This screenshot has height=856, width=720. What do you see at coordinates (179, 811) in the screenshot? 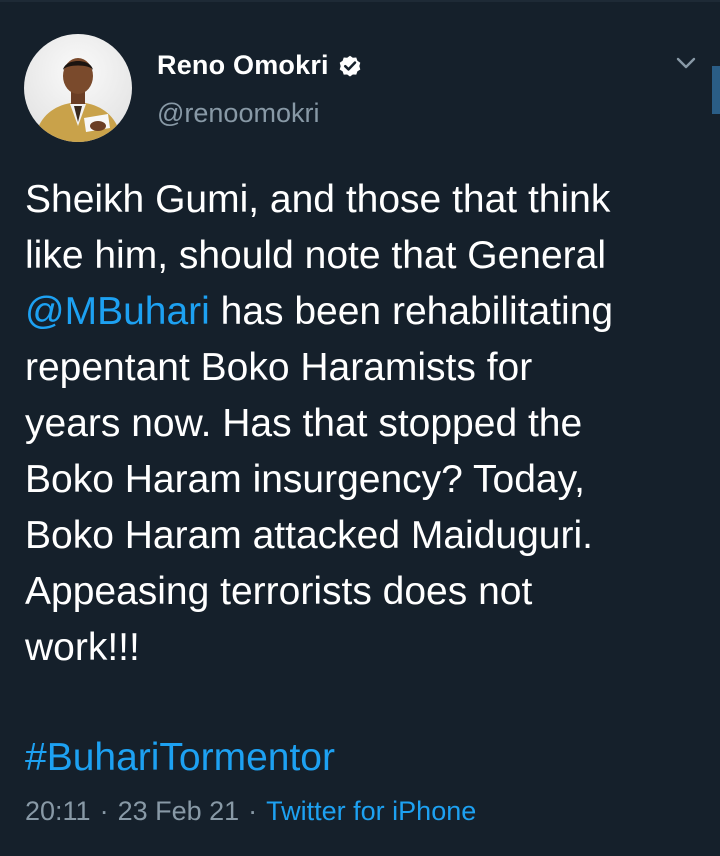
I see `tweet-date: 23 Feb 21` at bounding box center [179, 811].